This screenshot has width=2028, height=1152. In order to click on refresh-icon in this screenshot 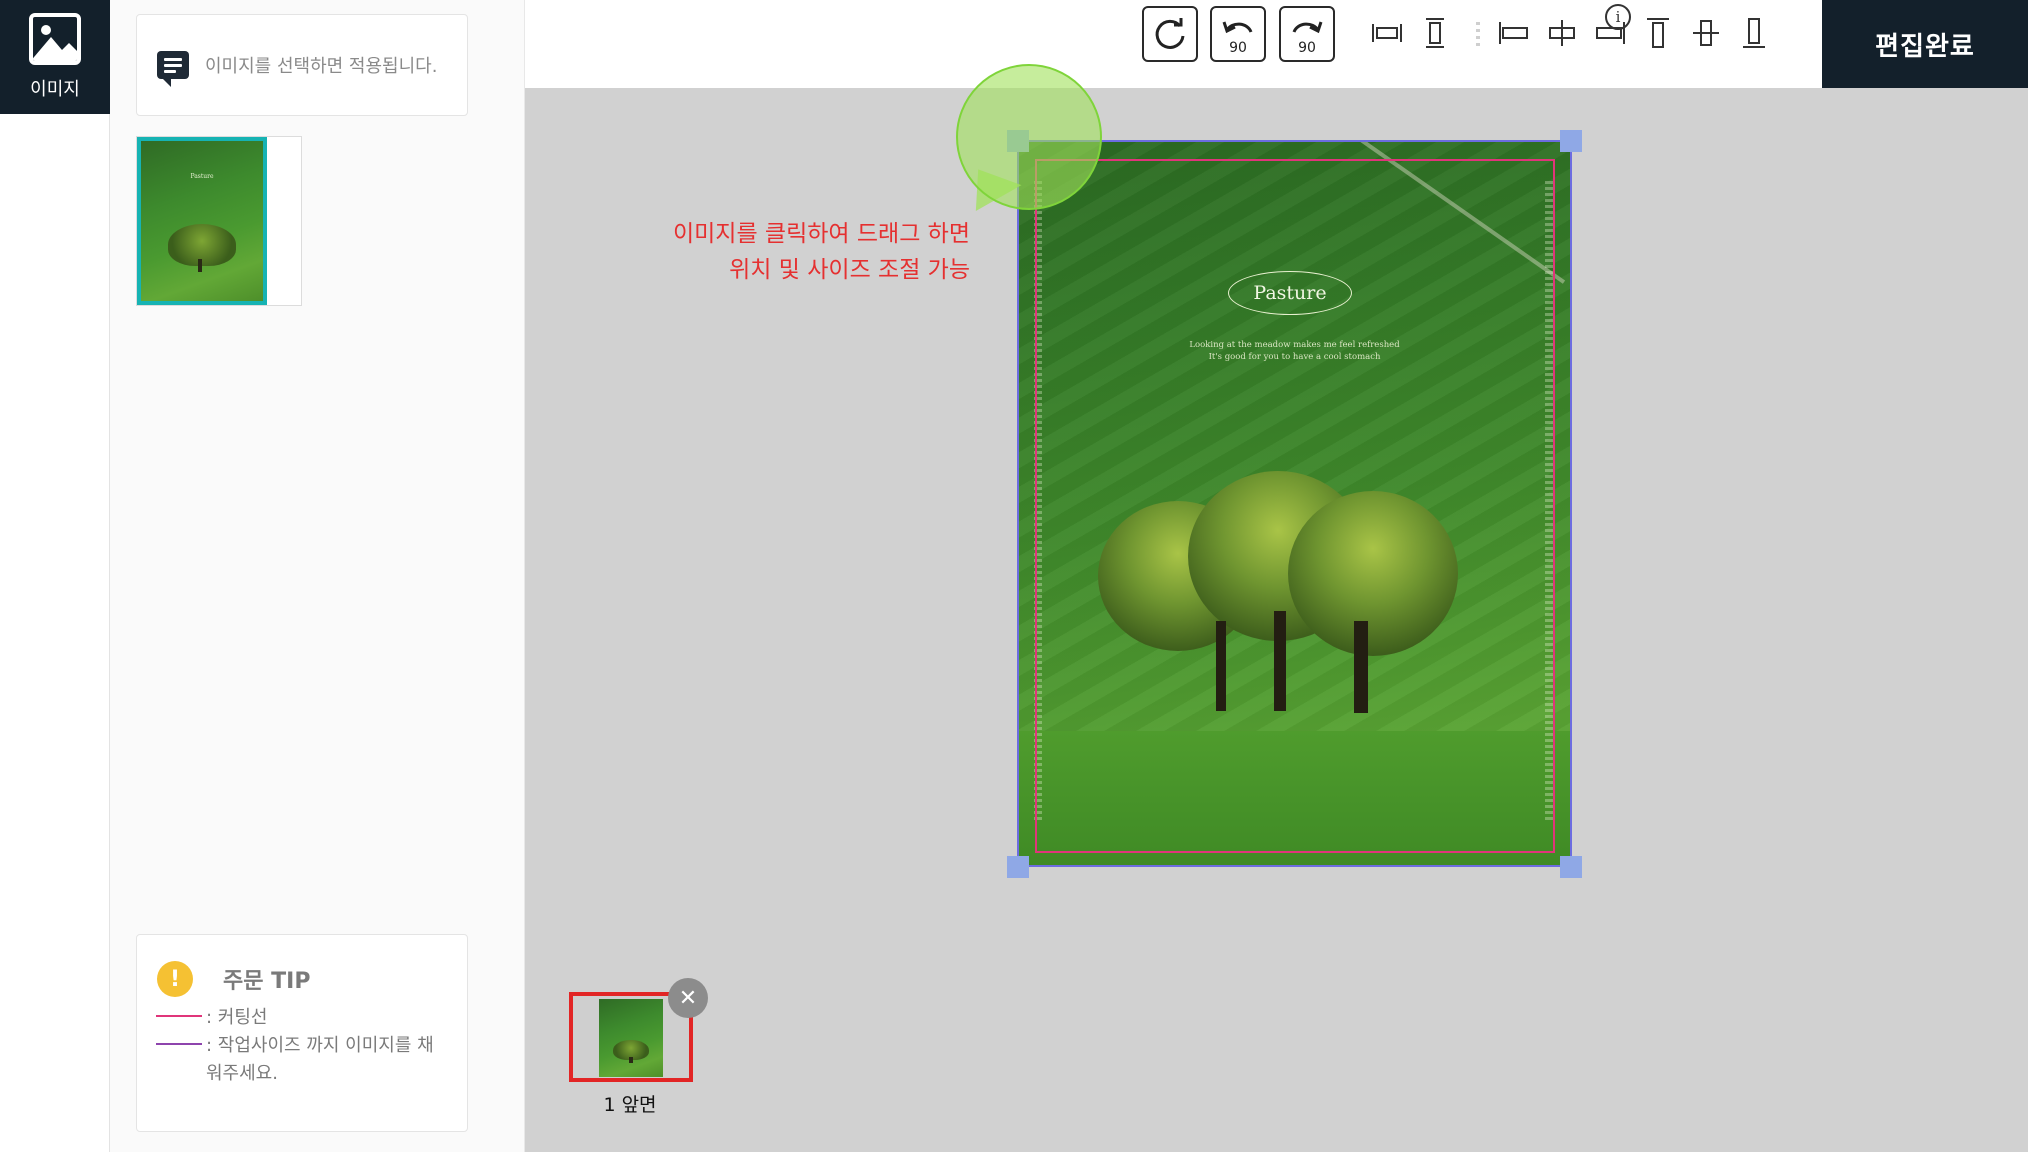, I will do `click(1170, 33)`.